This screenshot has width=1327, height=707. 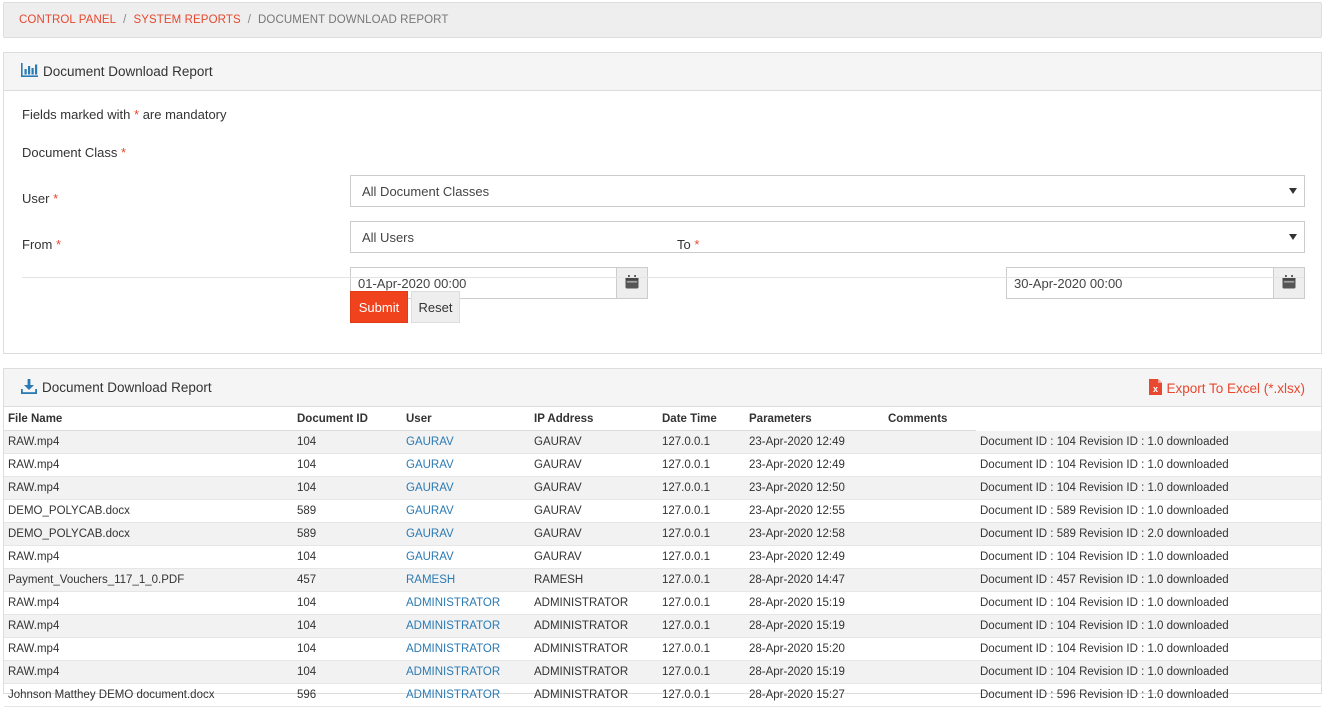 I want to click on column-header-comments: Comments, so click(x=930, y=419).